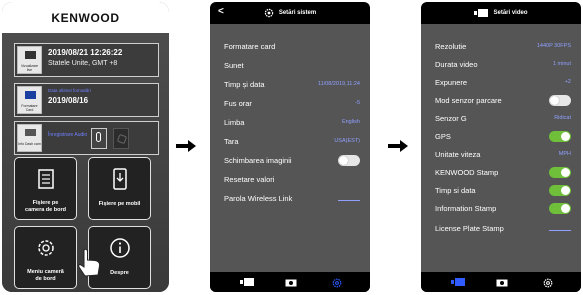  What do you see at coordinates (347, 141) in the screenshot?
I see `setting-value: USA(EST)` at bounding box center [347, 141].